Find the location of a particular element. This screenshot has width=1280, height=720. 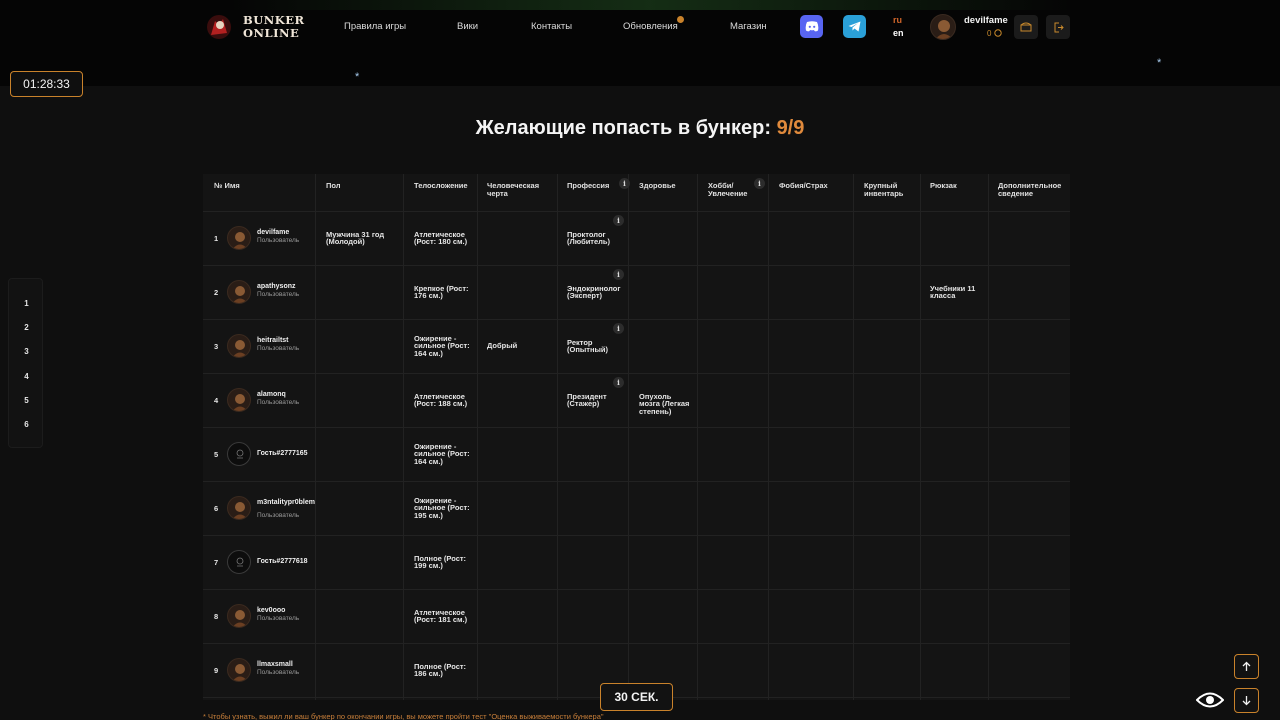

player-name: apathysonz is located at coordinates (285, 286).